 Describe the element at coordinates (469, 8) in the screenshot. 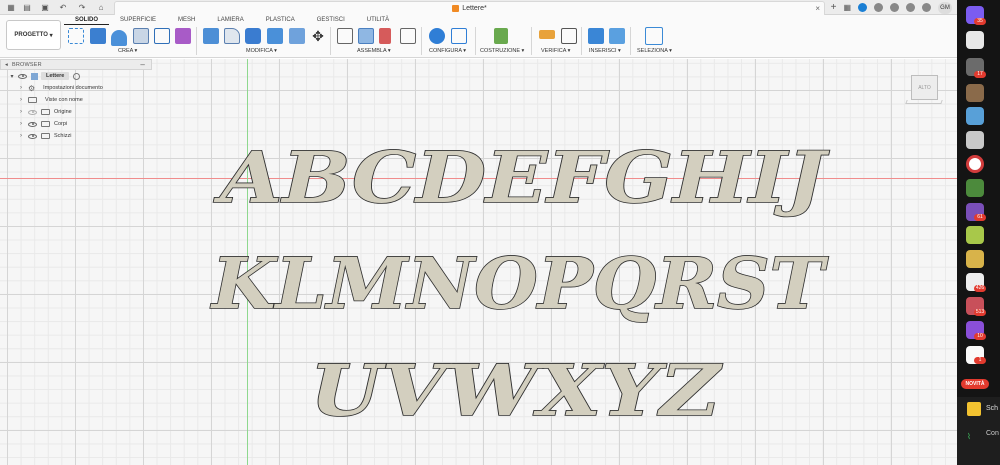

I see `document-tab: Lettere* ×` at that location.